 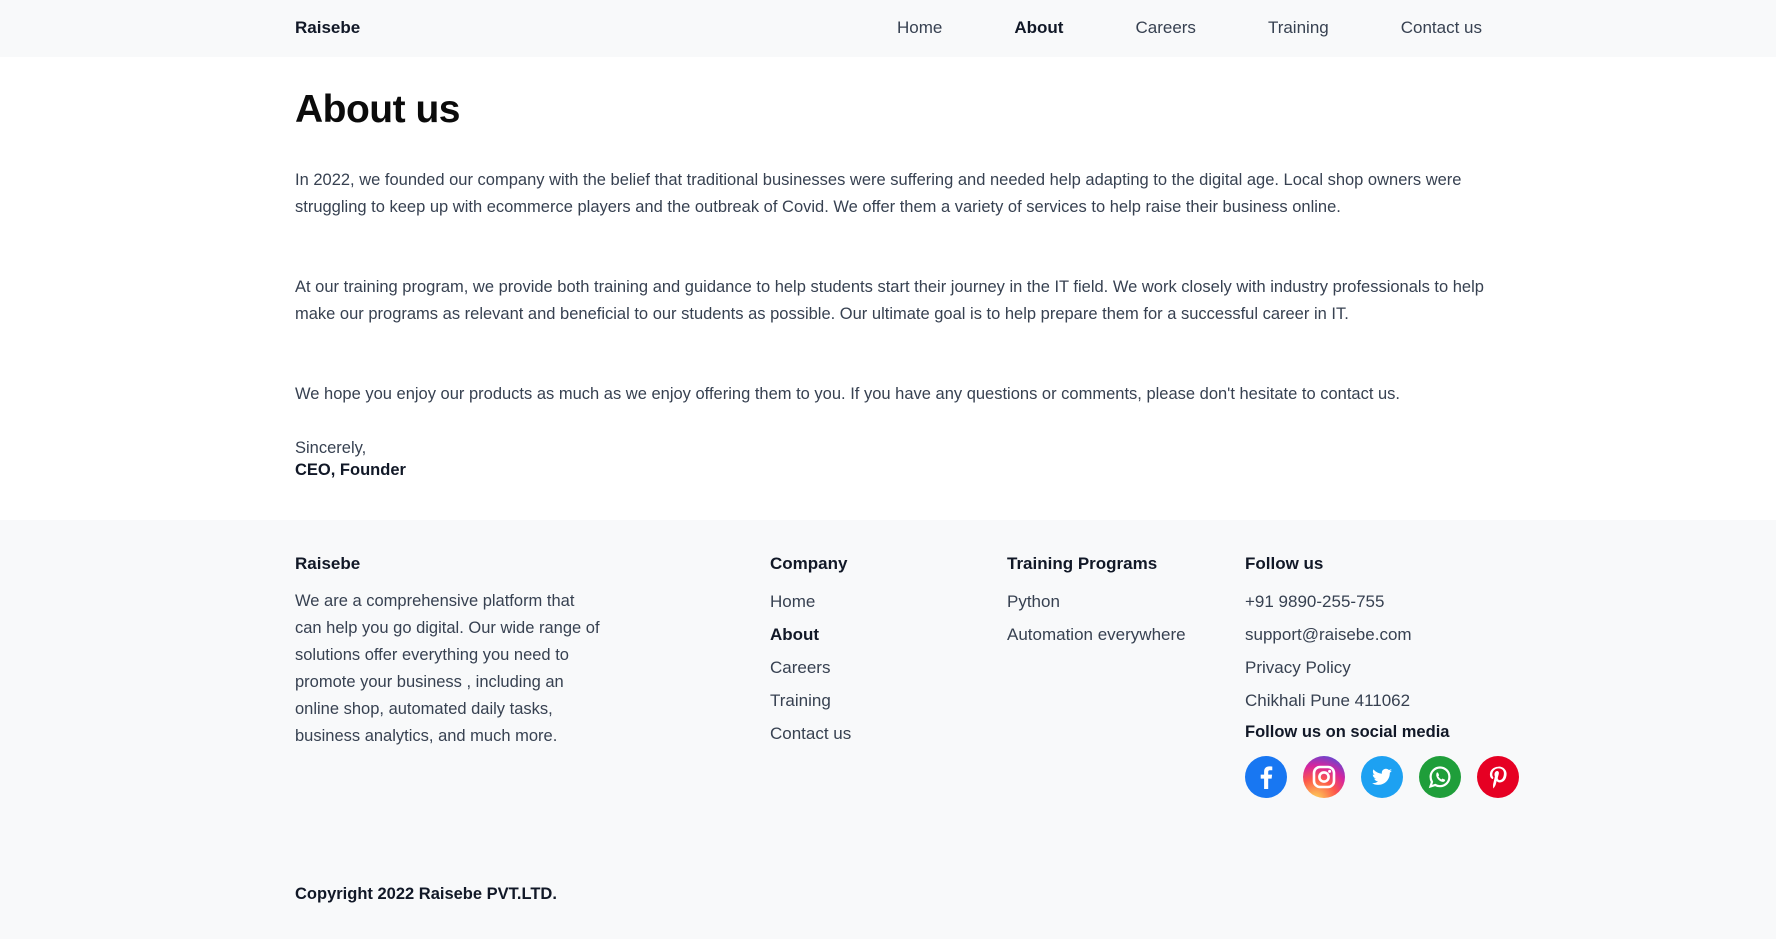 What do you see at coordinates (1390, 604) in the screenshot?
I see `footer-phone-link: +91 9890-255-755` at bounding box center [1390, 604].